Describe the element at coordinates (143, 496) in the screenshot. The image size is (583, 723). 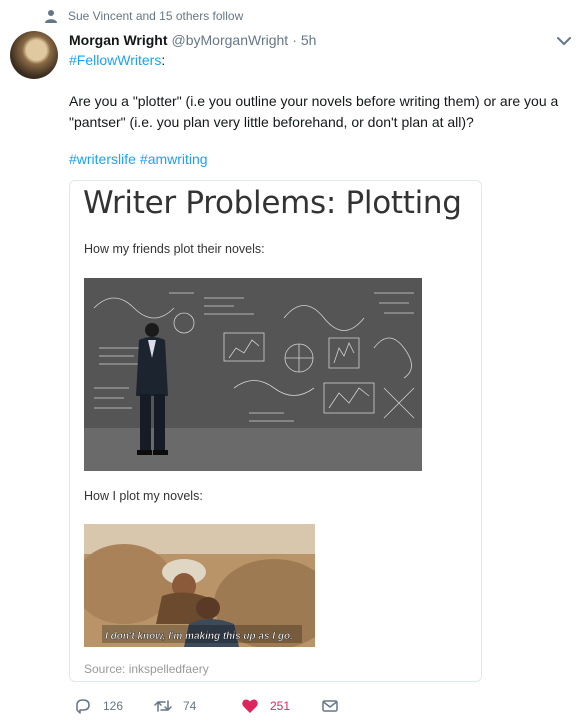
I see `meme-caption-me: How I plot my novels:` at that location.